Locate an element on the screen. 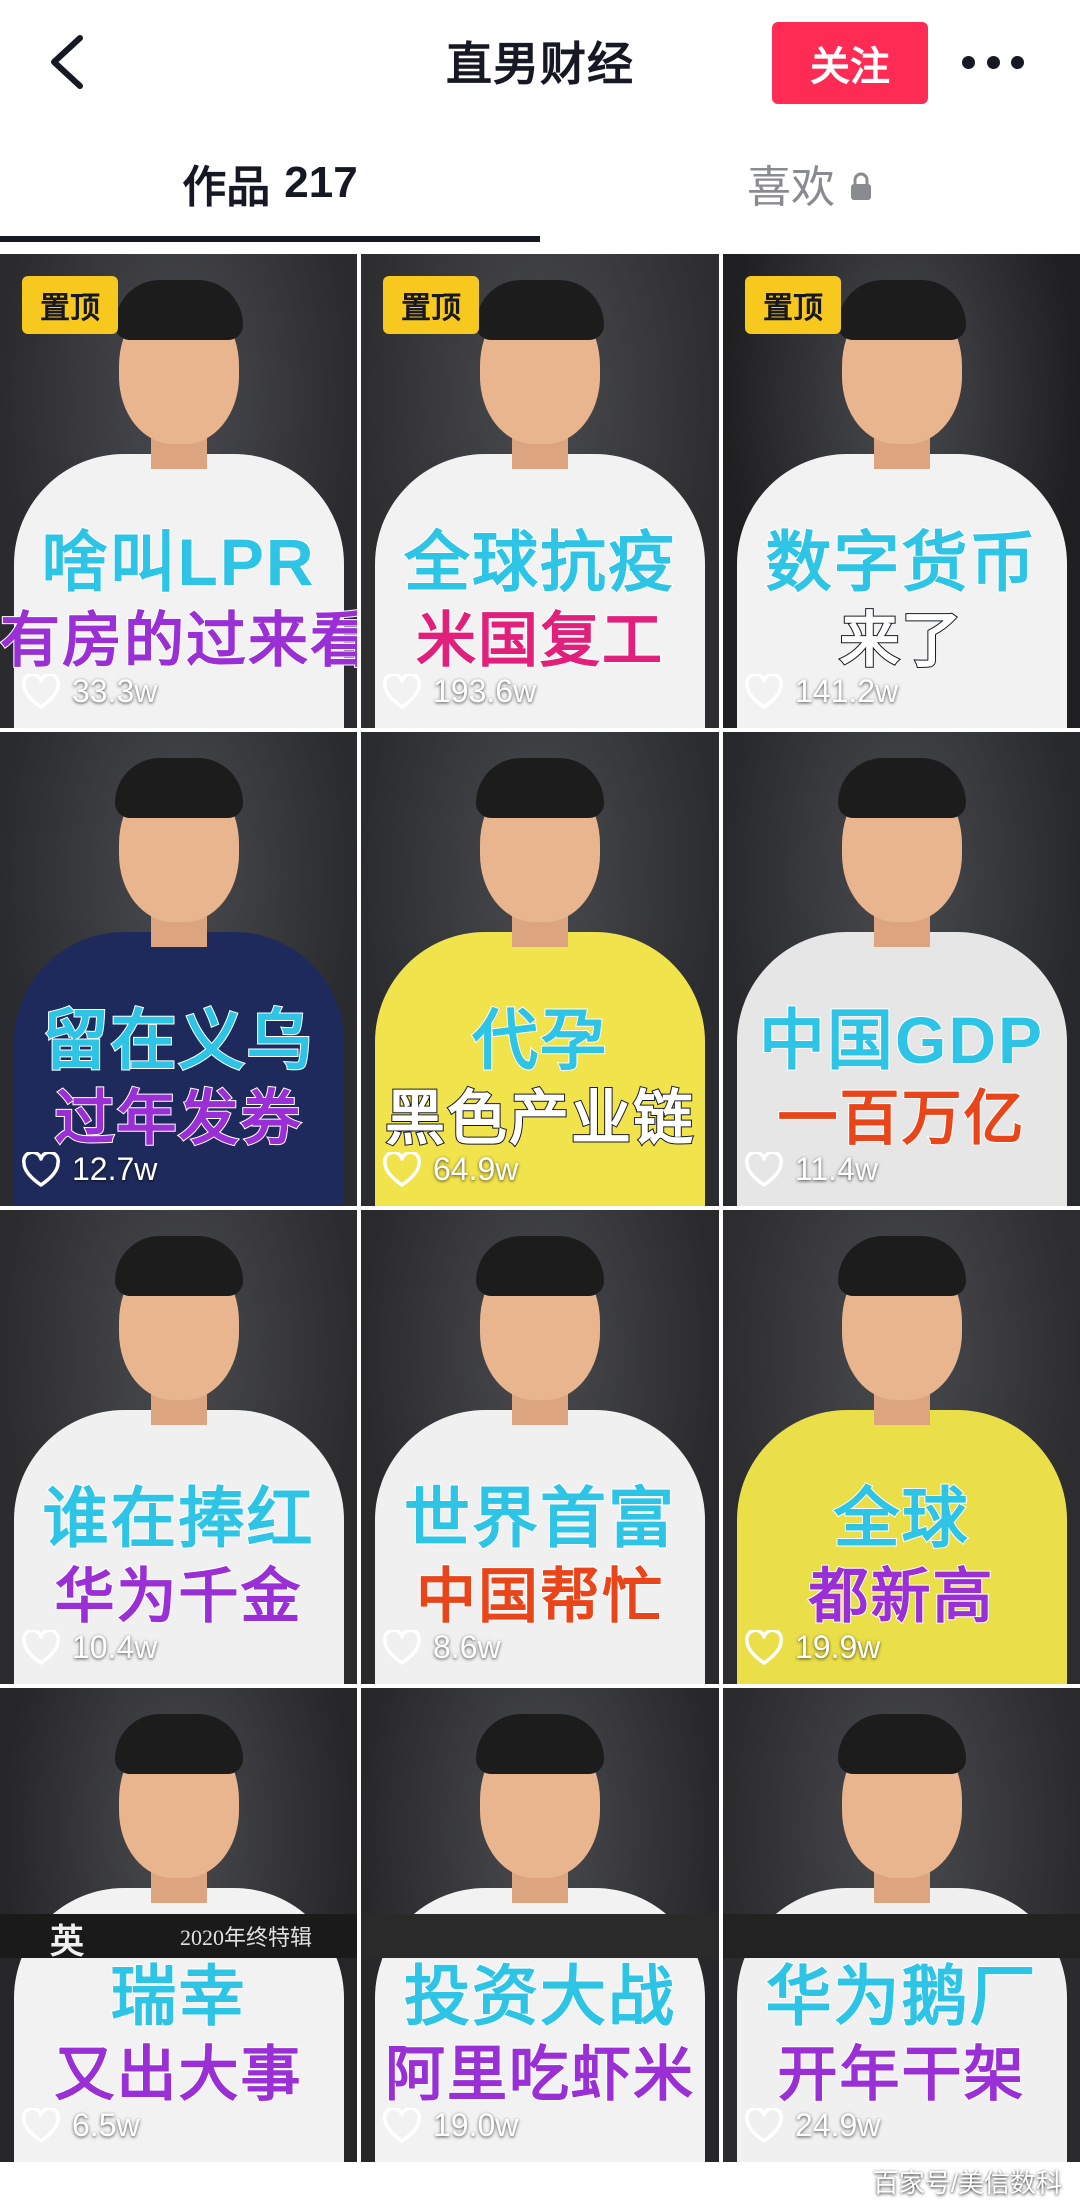 This screenshot has height=2212, width=1080. like-count: 141.2w is located at coordinates (821, 691).